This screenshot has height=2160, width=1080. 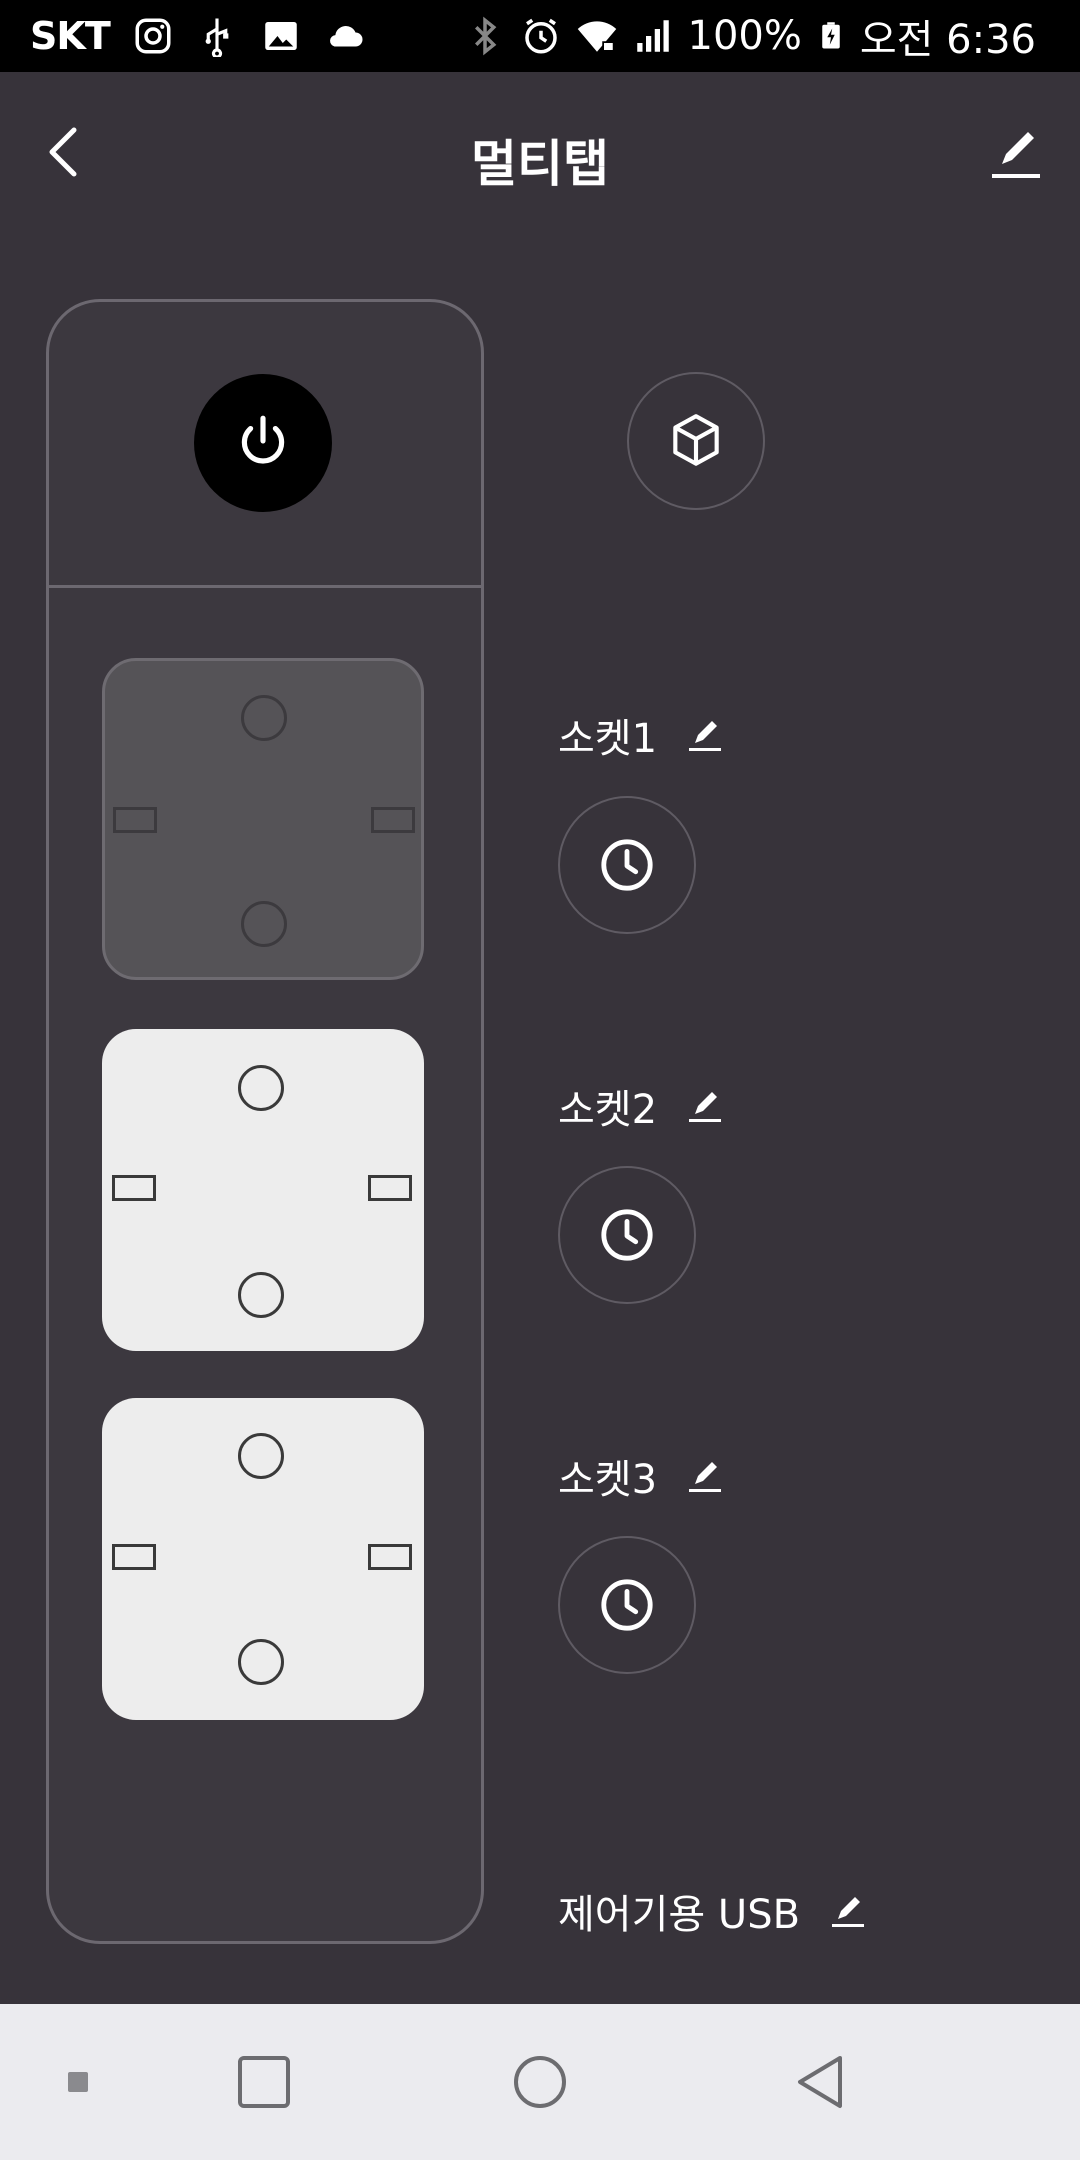 I want to click on back-icon, so click(x=820, y=2082).